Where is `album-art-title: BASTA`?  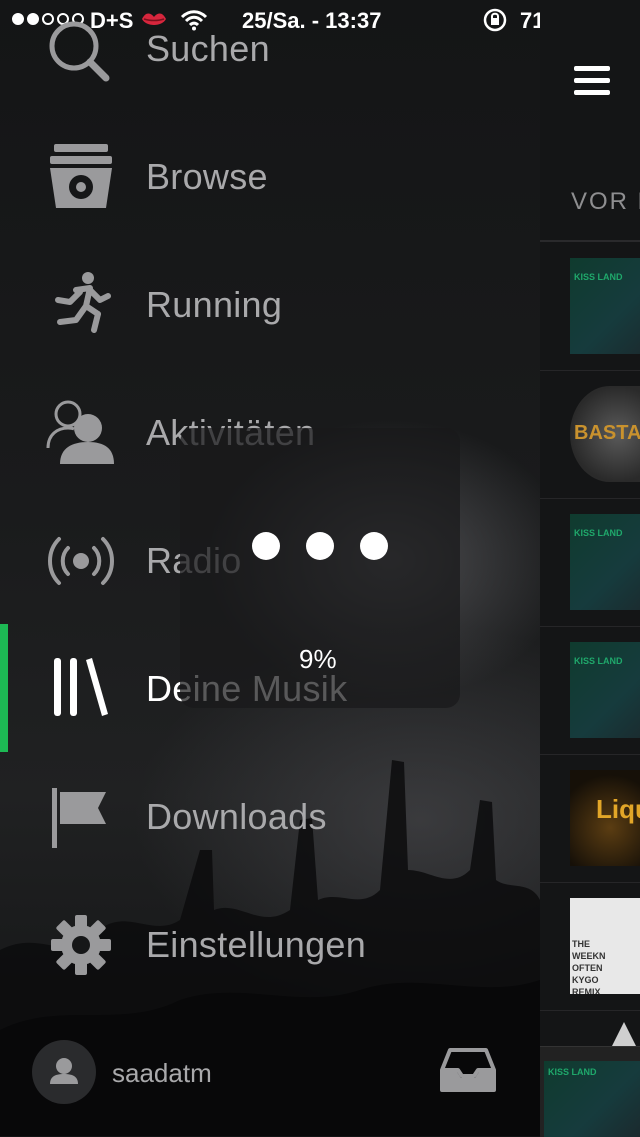
album-art-title: BASTA is located at coordinates (607, 433).